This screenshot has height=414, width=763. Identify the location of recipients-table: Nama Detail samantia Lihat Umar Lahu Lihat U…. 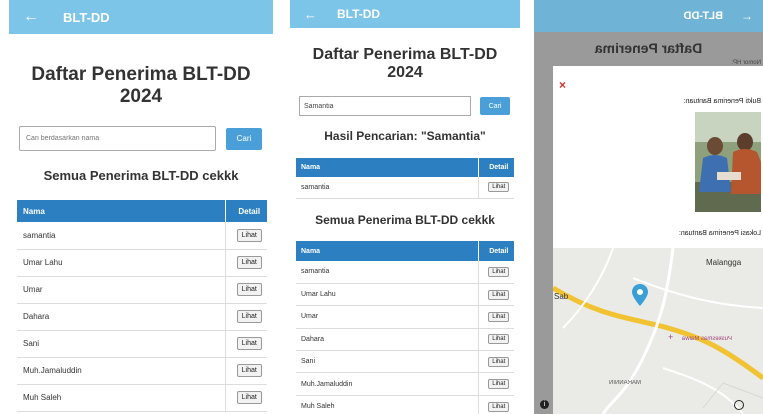
(405, 327).